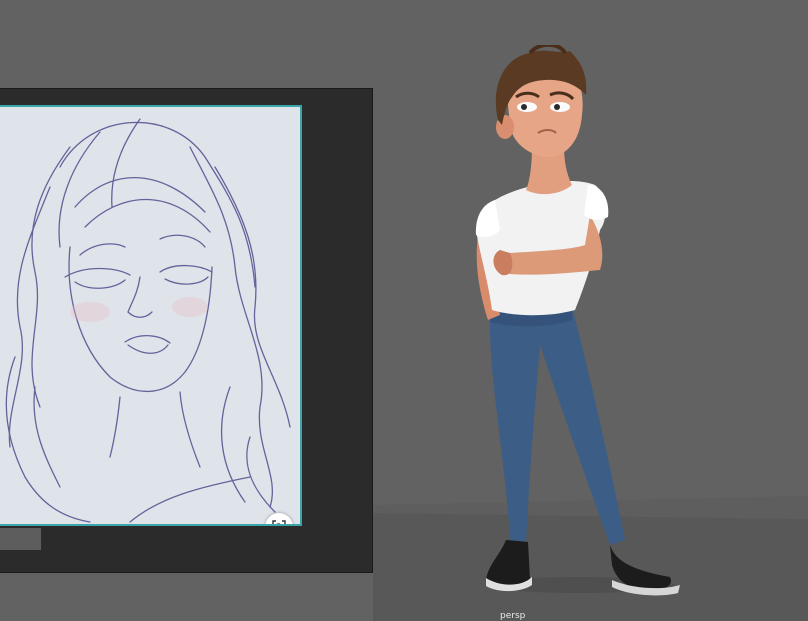 The width and height of the screenshot is (808, 621). I want to click on panel-footer-tab, so click(20, 539).